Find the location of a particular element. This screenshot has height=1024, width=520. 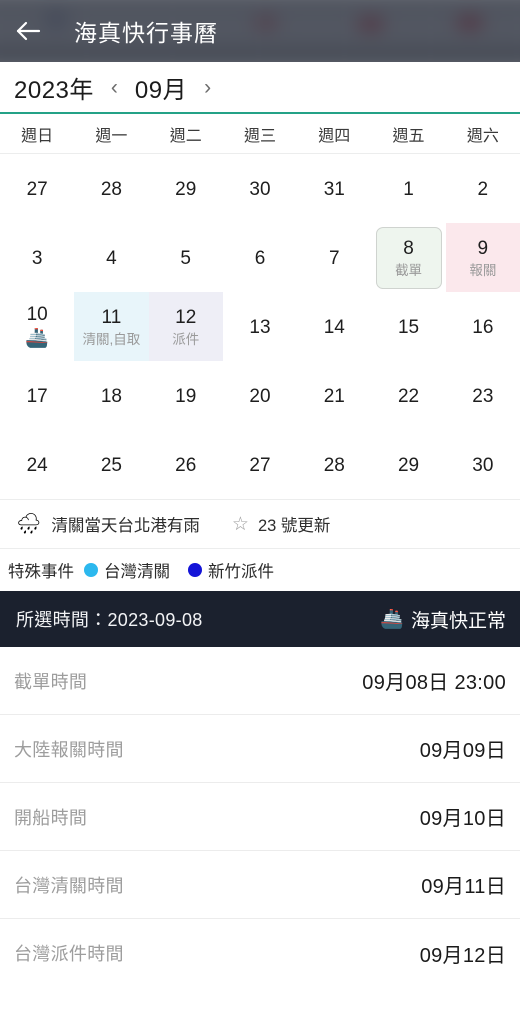

calendar-day-inner: 14 is located at coordinates (334, 326).